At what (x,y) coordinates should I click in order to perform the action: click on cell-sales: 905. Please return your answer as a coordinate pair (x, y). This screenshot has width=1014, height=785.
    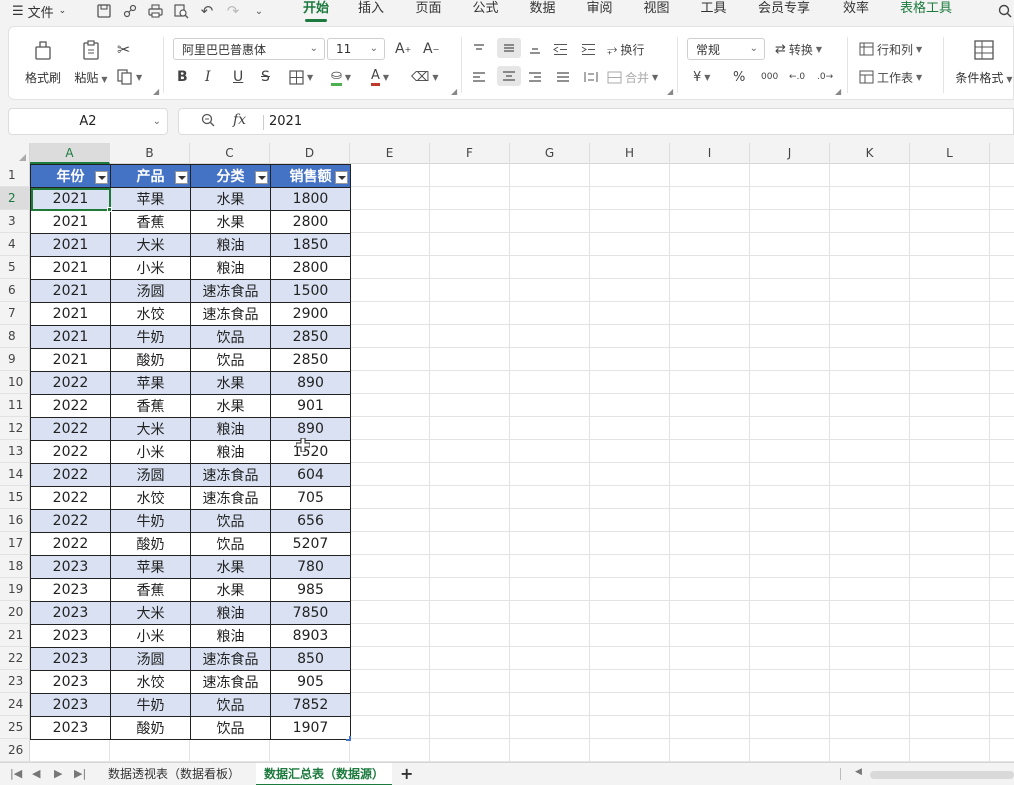
    Looking at the image, I should click on (310, 682).